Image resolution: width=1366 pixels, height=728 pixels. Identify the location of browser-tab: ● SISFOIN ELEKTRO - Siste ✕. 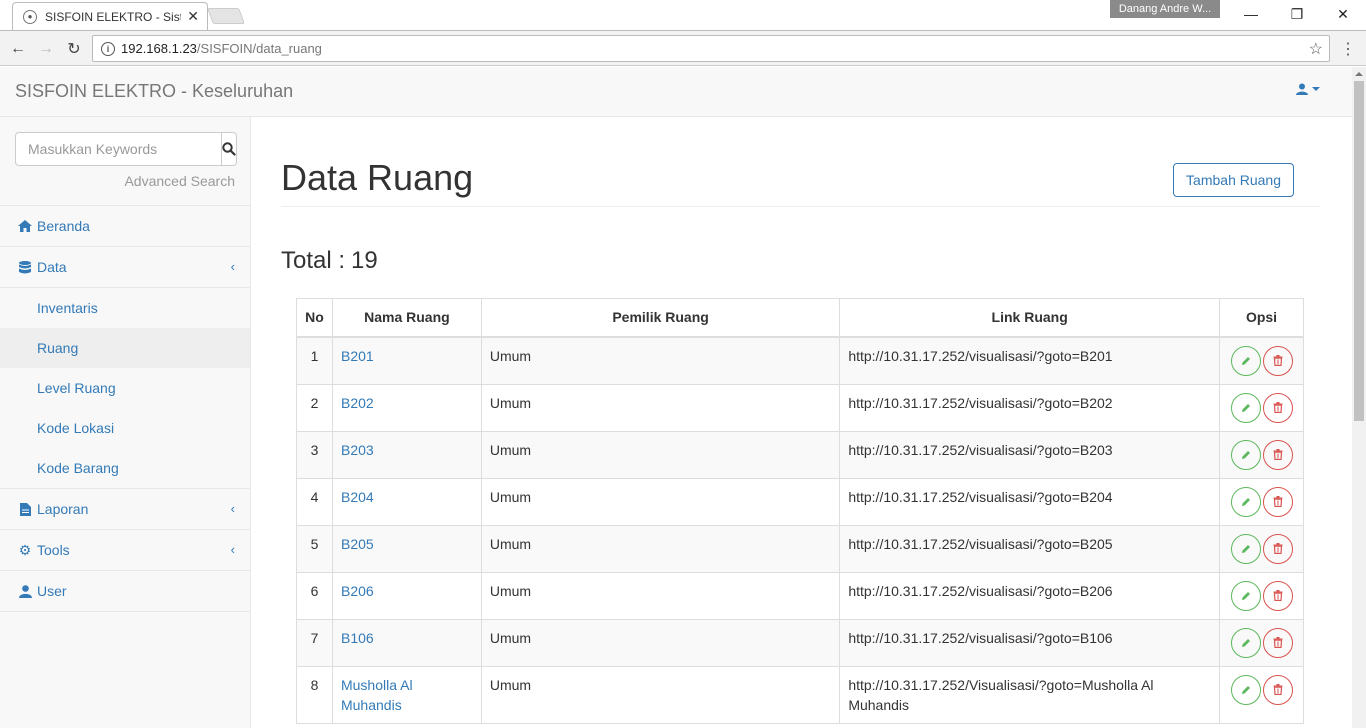
(110, 16).